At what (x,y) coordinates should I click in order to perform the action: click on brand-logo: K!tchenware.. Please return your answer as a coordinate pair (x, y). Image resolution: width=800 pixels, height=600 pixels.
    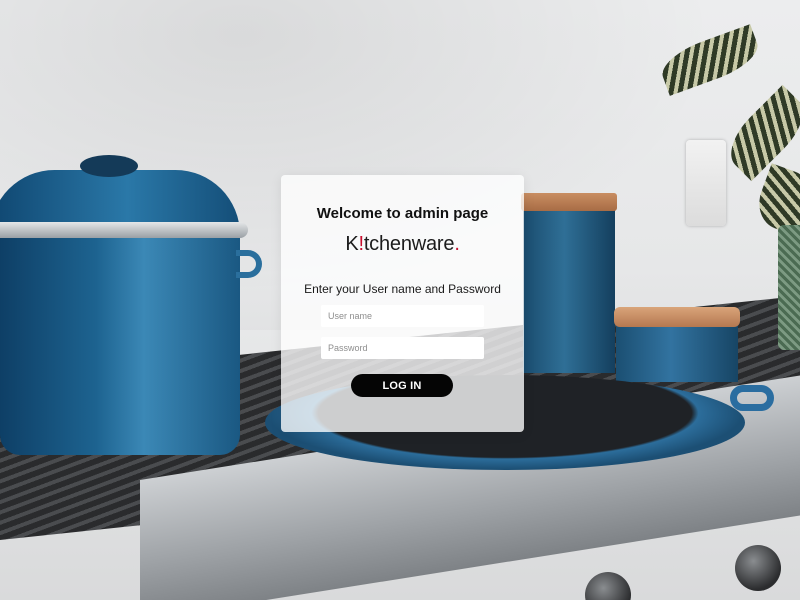
    Looking at the image, I should click on (402, 246).